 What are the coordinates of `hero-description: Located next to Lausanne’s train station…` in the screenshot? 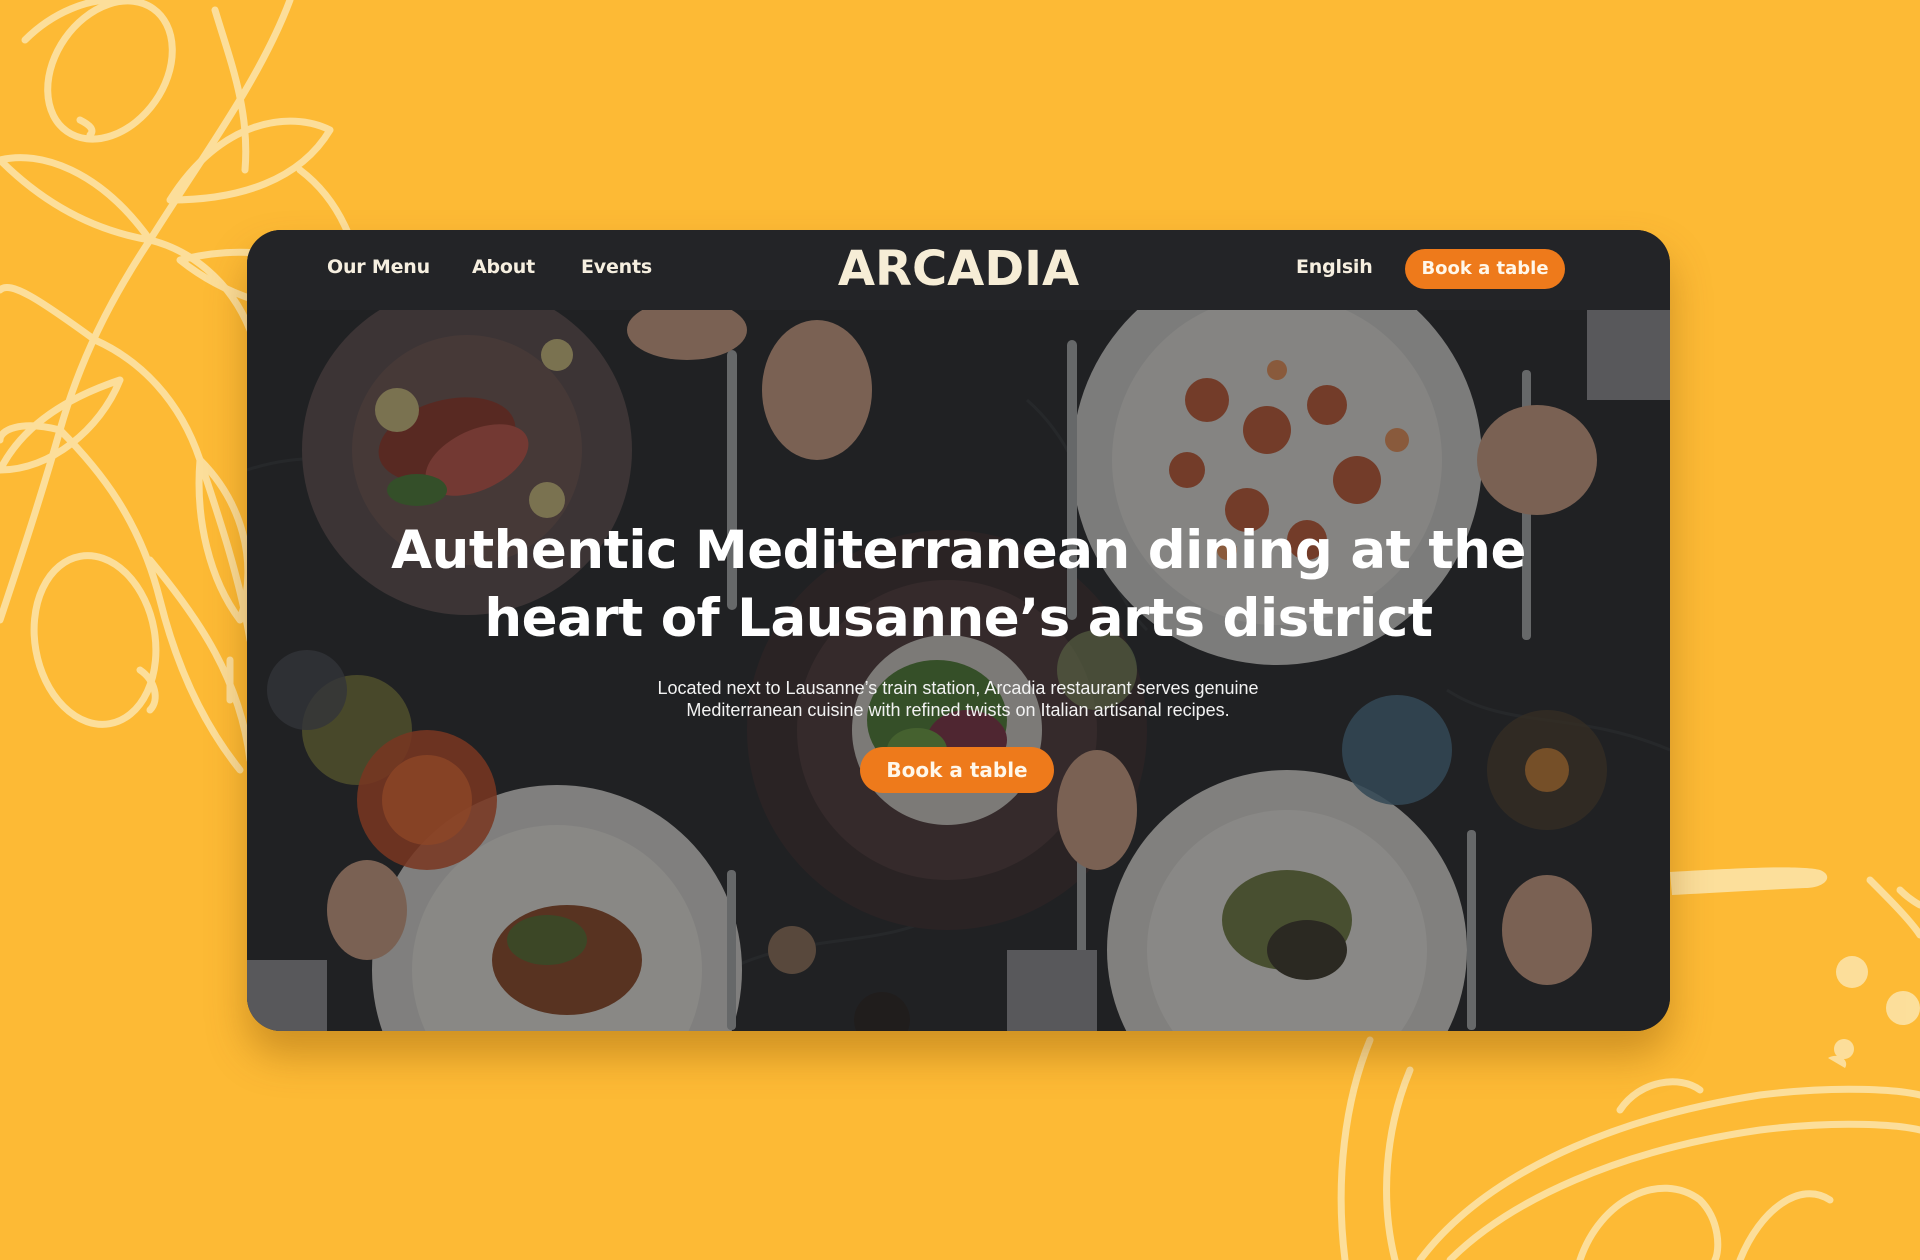 It's located at (958, 699).